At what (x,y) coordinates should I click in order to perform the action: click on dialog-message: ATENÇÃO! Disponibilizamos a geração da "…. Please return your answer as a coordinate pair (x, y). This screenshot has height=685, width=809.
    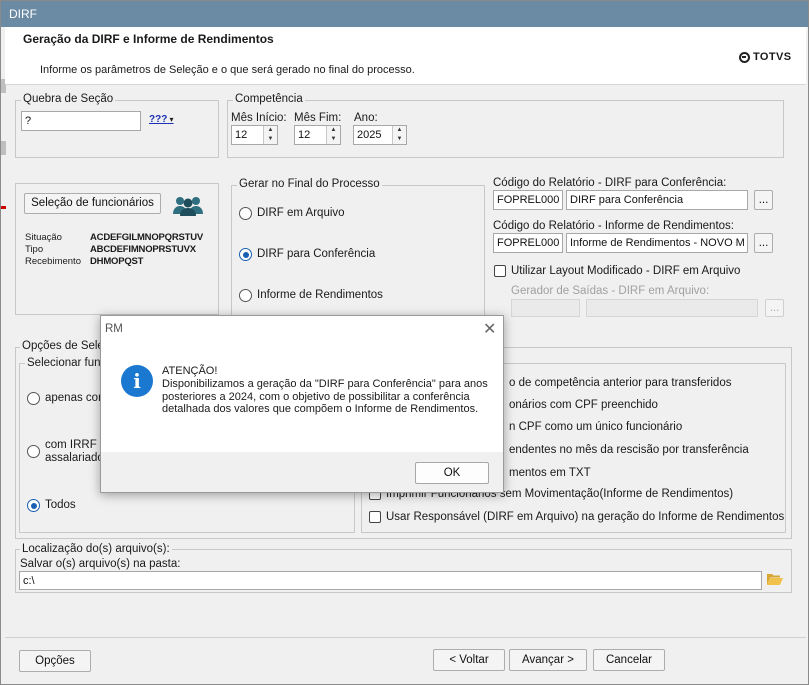
    Looking at the image, I should click on (327, 390).